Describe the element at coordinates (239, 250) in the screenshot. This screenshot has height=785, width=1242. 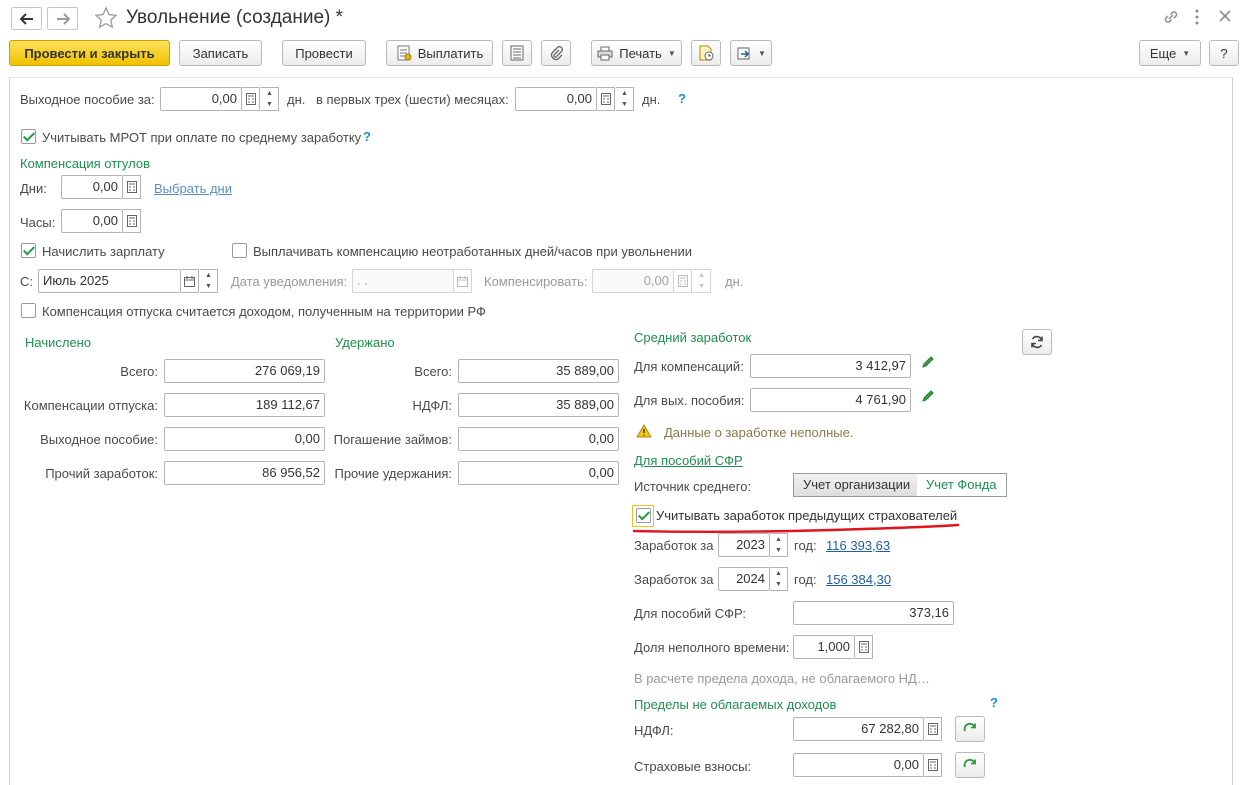
I see `pay-compensation-checkbox` at that location.